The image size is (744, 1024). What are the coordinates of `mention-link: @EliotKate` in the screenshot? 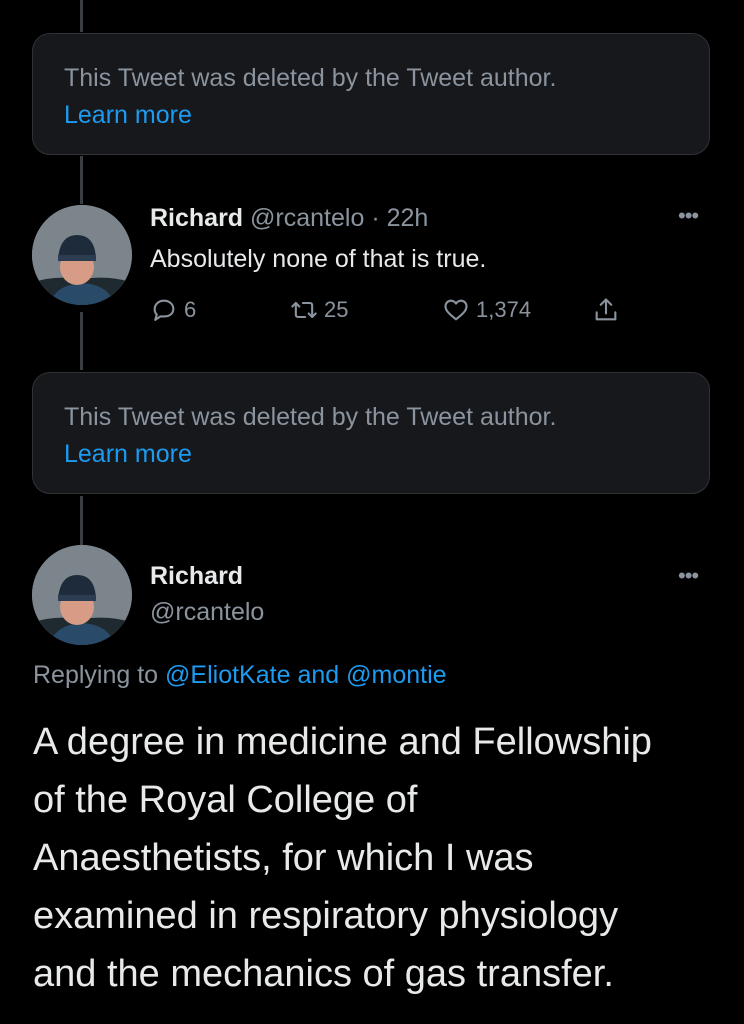 It's located at (227, 675).